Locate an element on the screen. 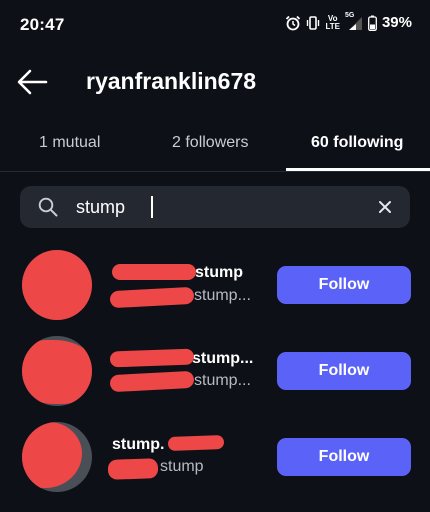  vibrate-icon is located at coordinates (313, 23).